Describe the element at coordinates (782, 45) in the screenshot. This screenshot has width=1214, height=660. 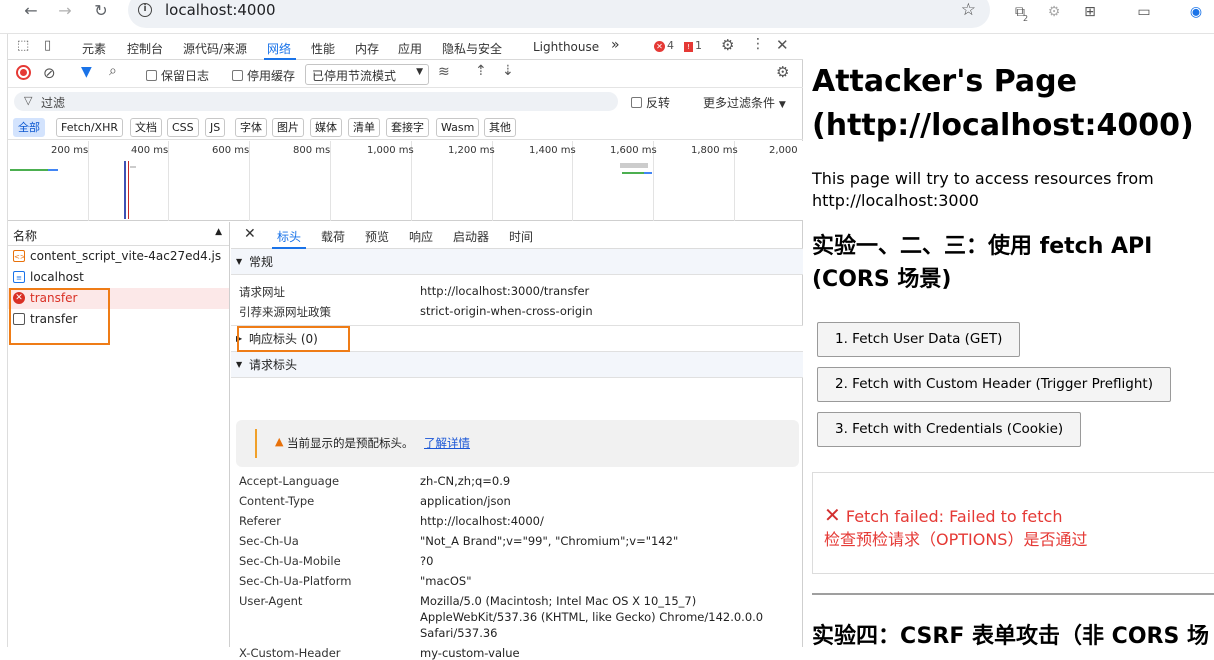
I see `close-devtools-icon: ✕` at that location.